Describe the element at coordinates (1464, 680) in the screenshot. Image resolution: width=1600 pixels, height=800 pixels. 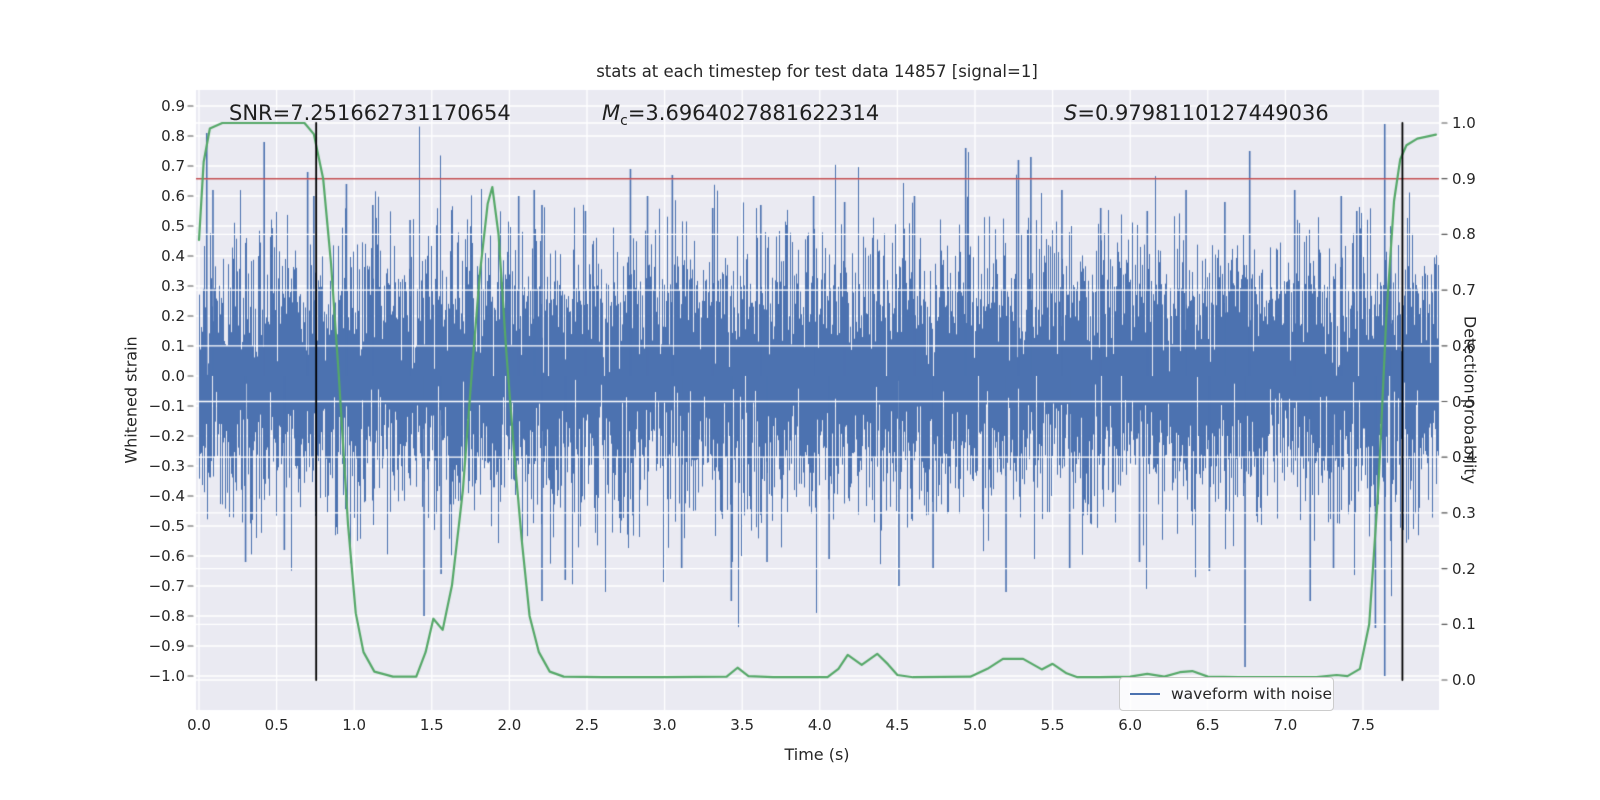
I see `y-tick-label-right: 0.0` at that location.